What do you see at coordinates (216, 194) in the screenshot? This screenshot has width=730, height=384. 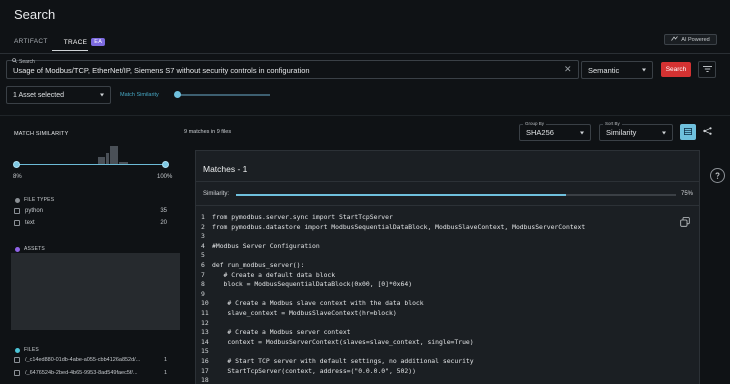 I see `similarity-label: Similarity:` at bounding box center [216, 194].